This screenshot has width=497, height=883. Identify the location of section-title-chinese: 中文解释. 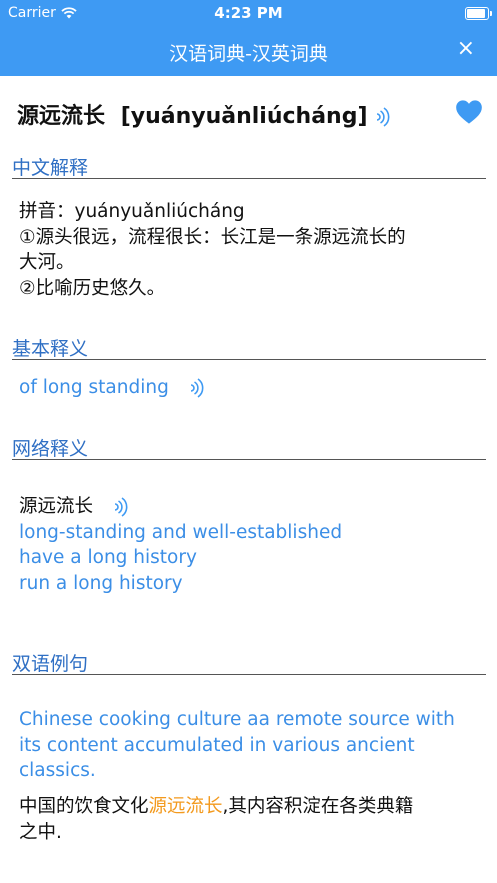
(50, 168).